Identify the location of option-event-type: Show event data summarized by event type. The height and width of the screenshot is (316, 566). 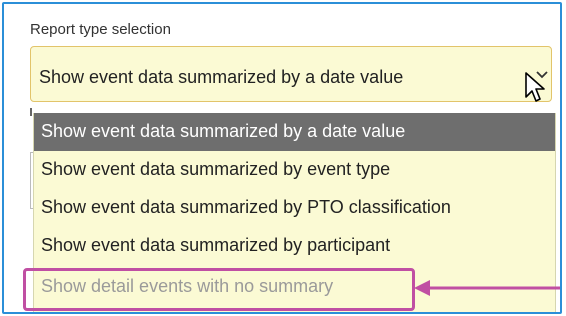
(294, 170).